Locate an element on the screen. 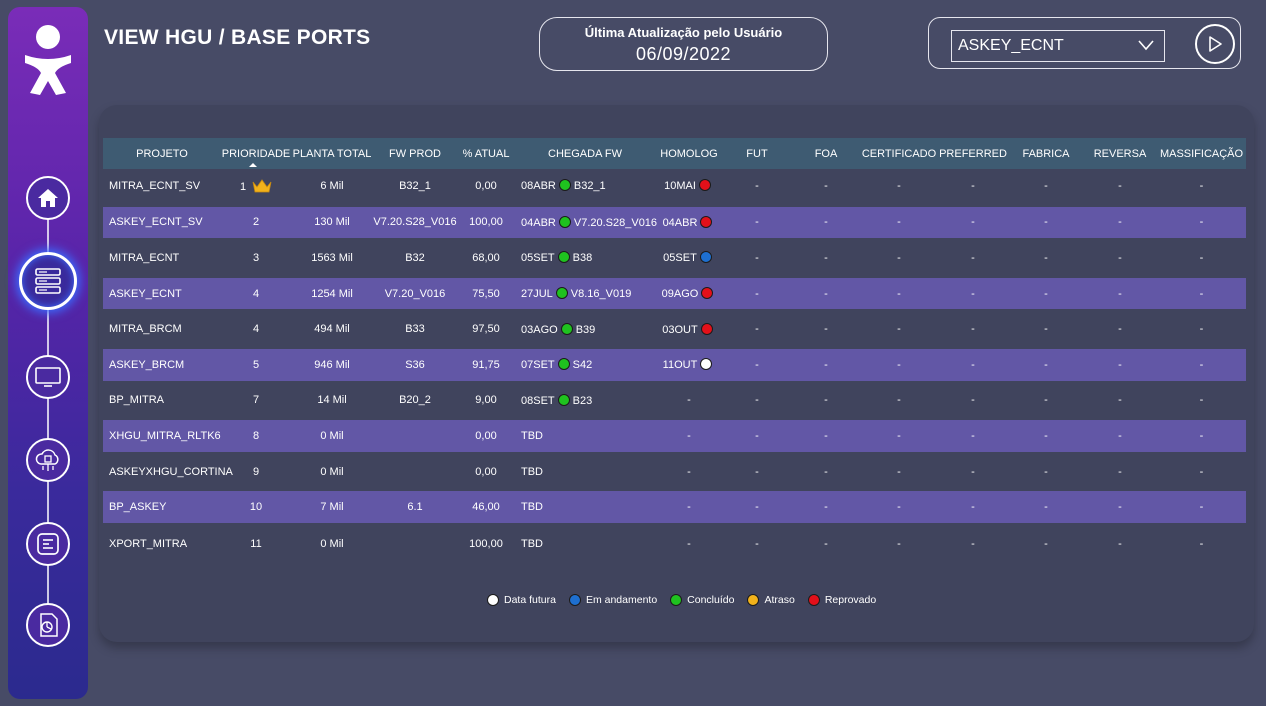 Image resolution: width=1266 pixels, height=706 pixels. table-row: XPORT_MITRA 11 0 Mil 100,00 TBD - - - - - - - - is located at coordinates (674, 543).